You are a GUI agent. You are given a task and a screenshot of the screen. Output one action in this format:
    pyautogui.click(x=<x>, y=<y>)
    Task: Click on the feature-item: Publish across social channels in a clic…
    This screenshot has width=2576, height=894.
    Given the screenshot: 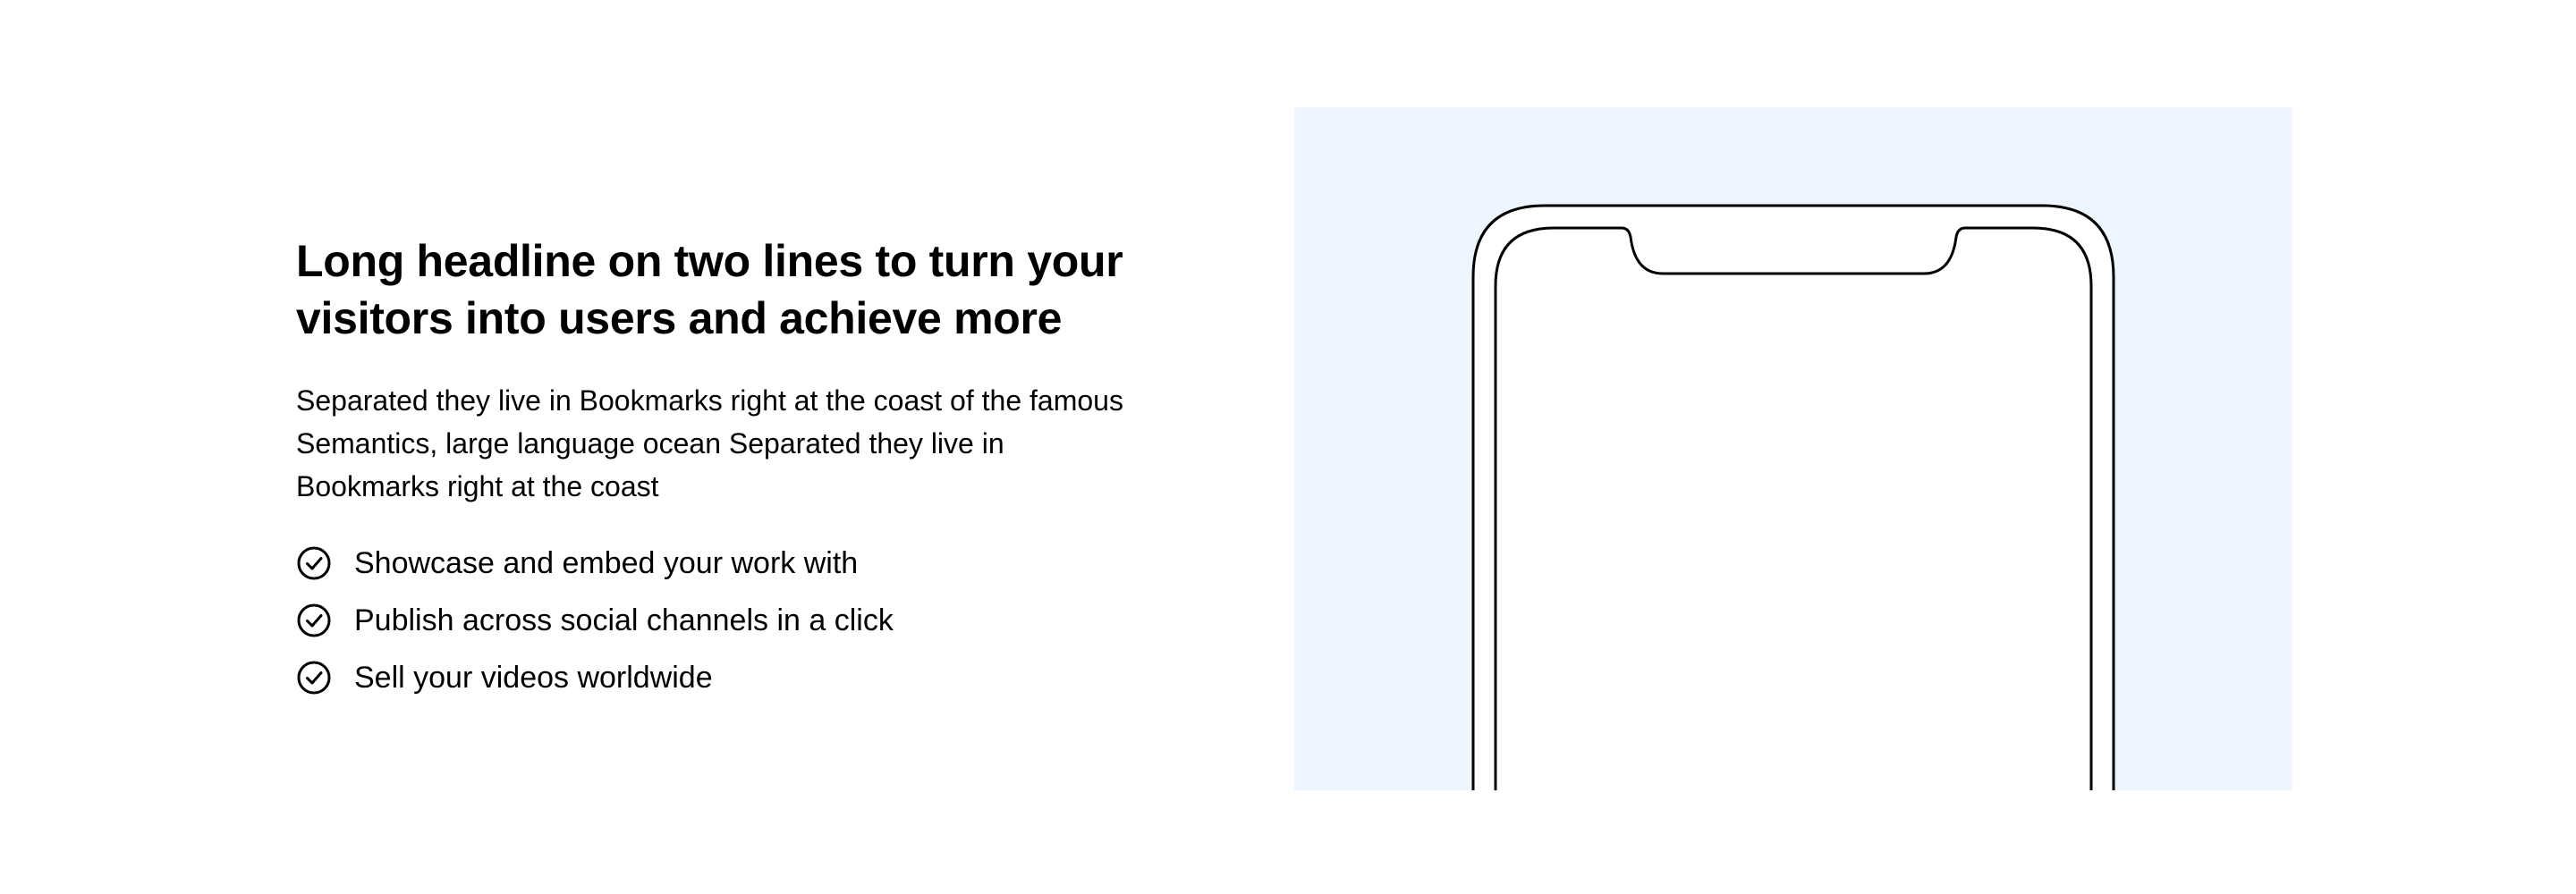 What is the action you would take?
    pyautogui.click(x=712, y=620)
    